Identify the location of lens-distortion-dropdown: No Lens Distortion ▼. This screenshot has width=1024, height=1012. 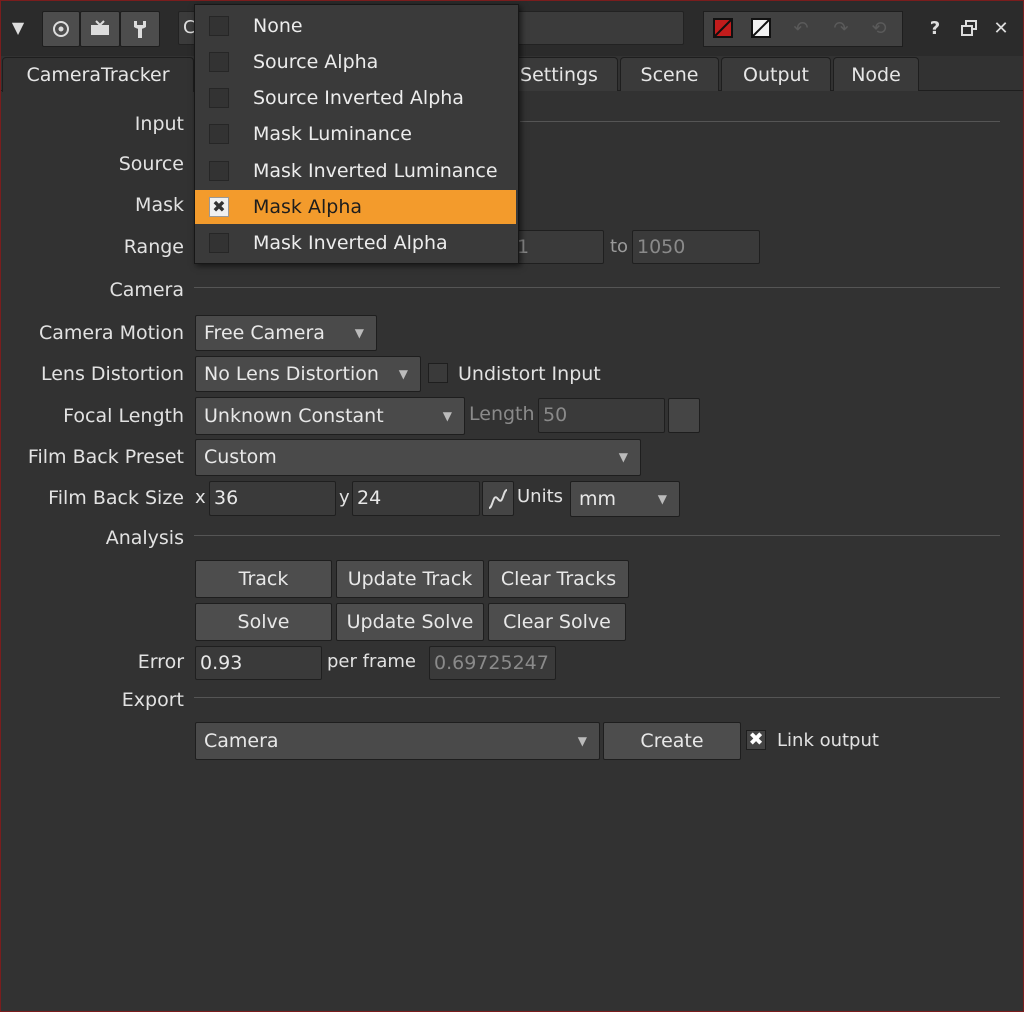
(308, 374).